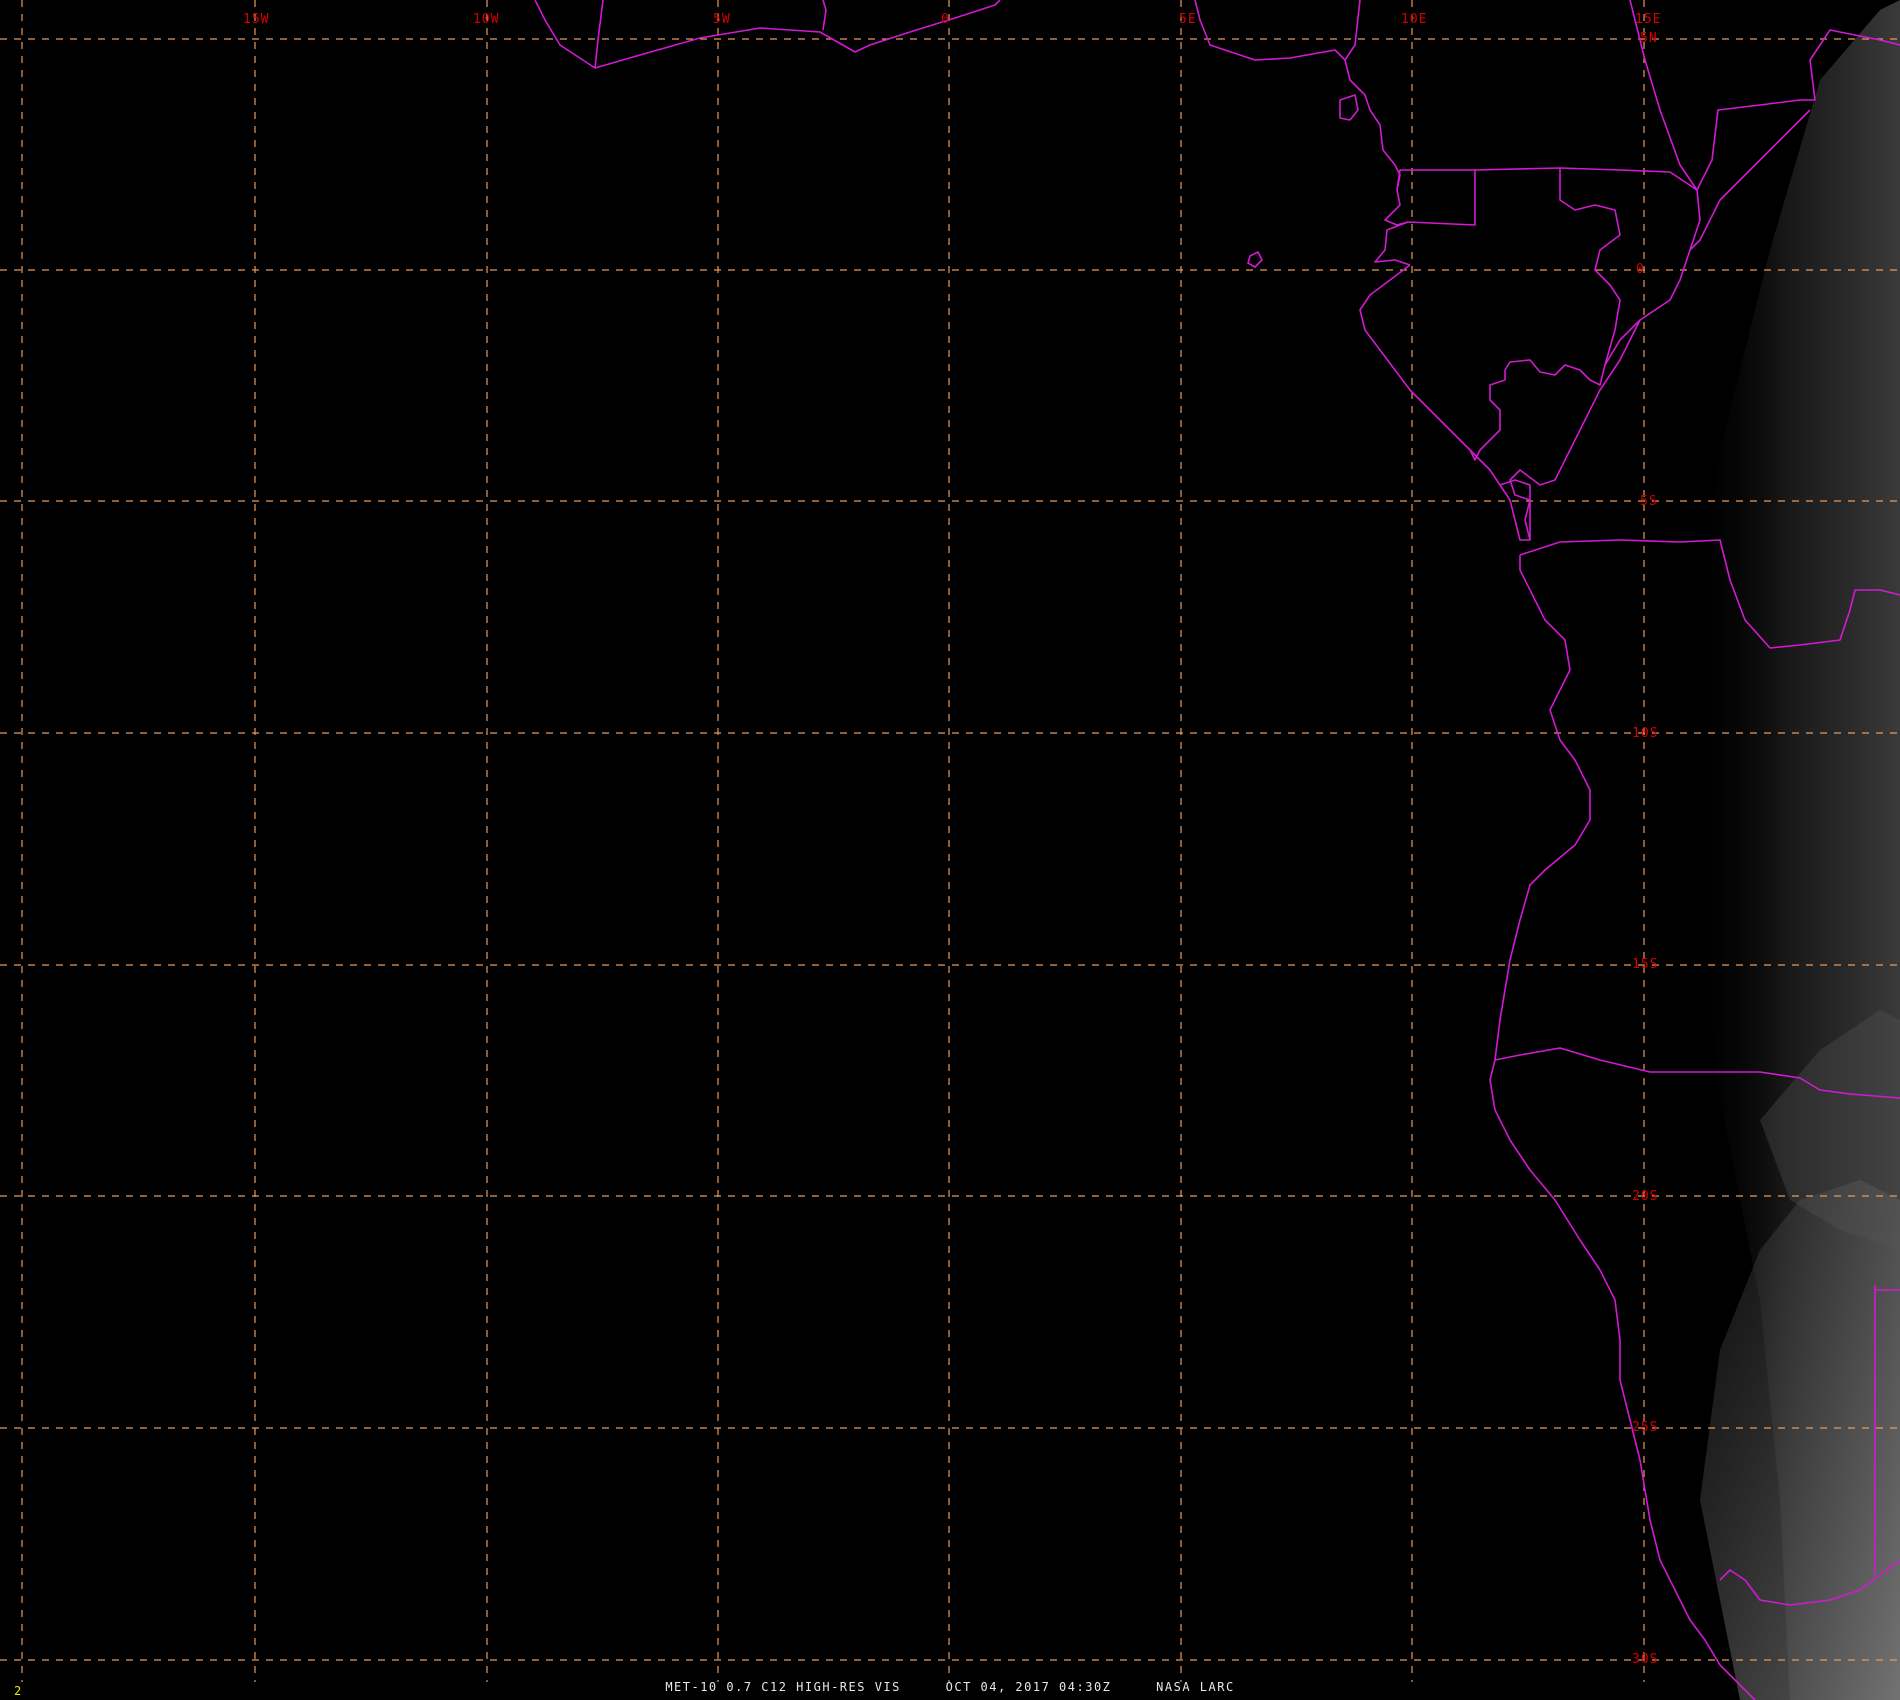 Image resolution: width=1900 pixels, height=1700 pixels. What do you see at coordinates (1645, 849) in the screenshot?
I see `latitude-labels: 5N 0 5S 10S 15S 20S 25S 30S` at bounding box center [1645, 849].